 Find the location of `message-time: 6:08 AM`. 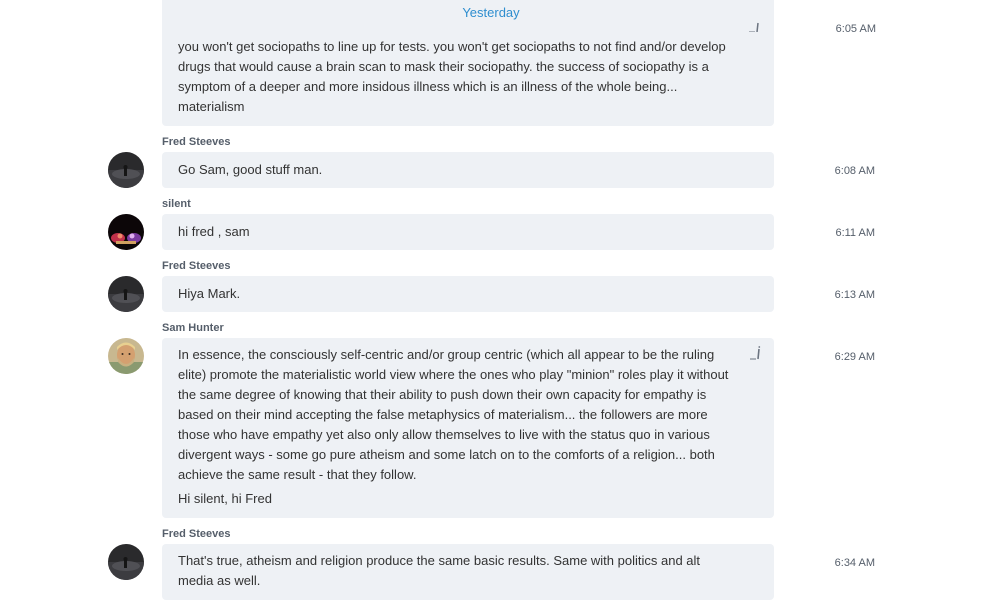

message-time: 6:08 AM is located at coordinates (854, 171).